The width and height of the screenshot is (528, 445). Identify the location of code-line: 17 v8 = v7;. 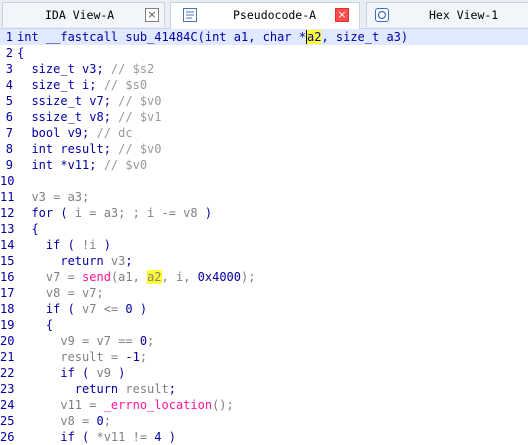
(264, 293).